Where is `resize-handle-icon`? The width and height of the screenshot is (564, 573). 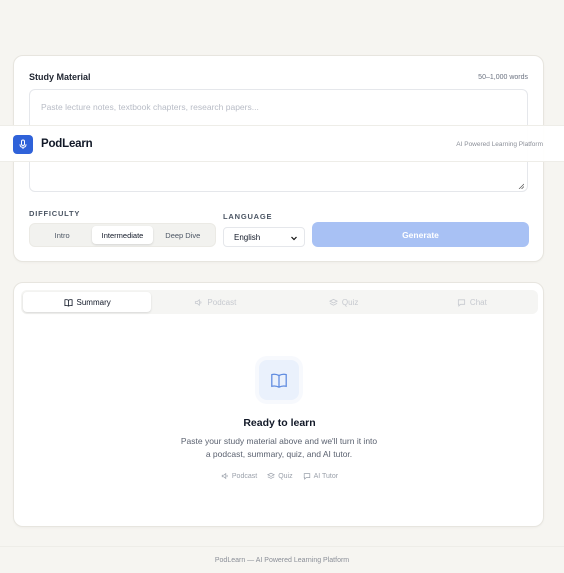 resize-handle-icon is located at coordinates (521, 186).